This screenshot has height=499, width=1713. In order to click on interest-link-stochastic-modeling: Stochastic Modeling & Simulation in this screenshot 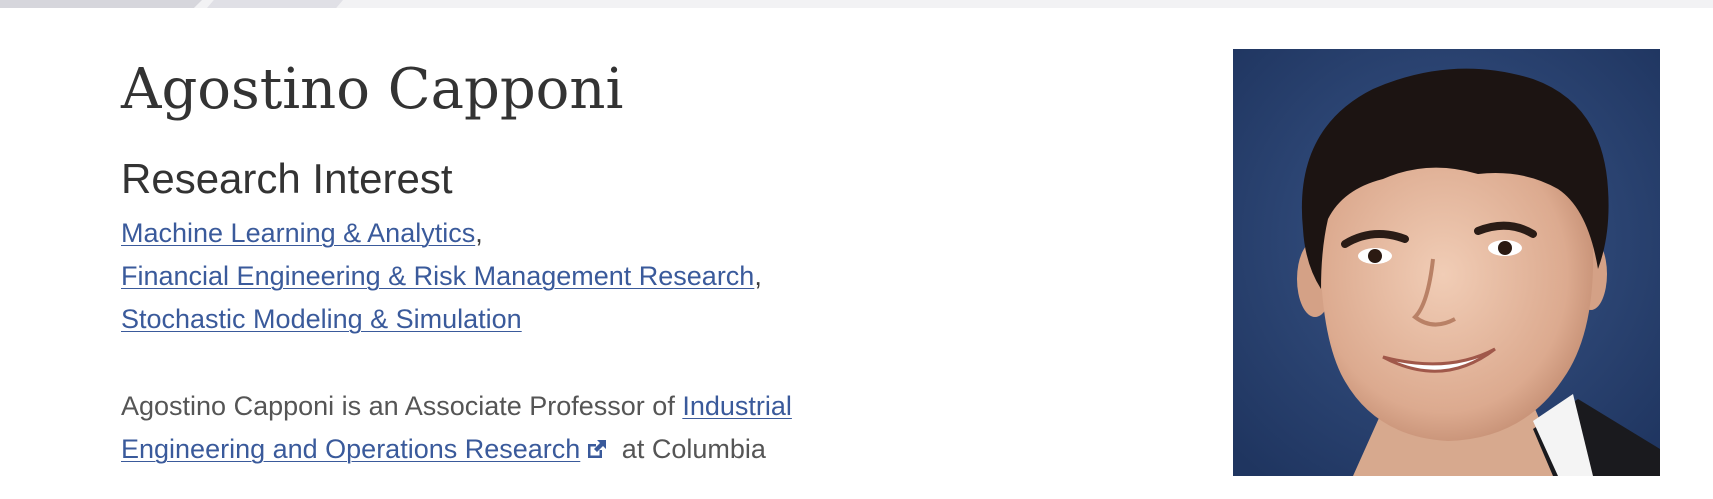, I will do `click(321, 319)`.